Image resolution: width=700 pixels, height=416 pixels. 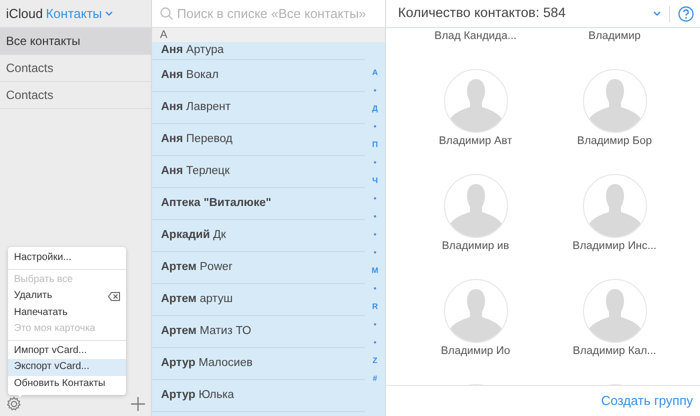 I want to click on index-letter: А, so click(x=375, y=73).